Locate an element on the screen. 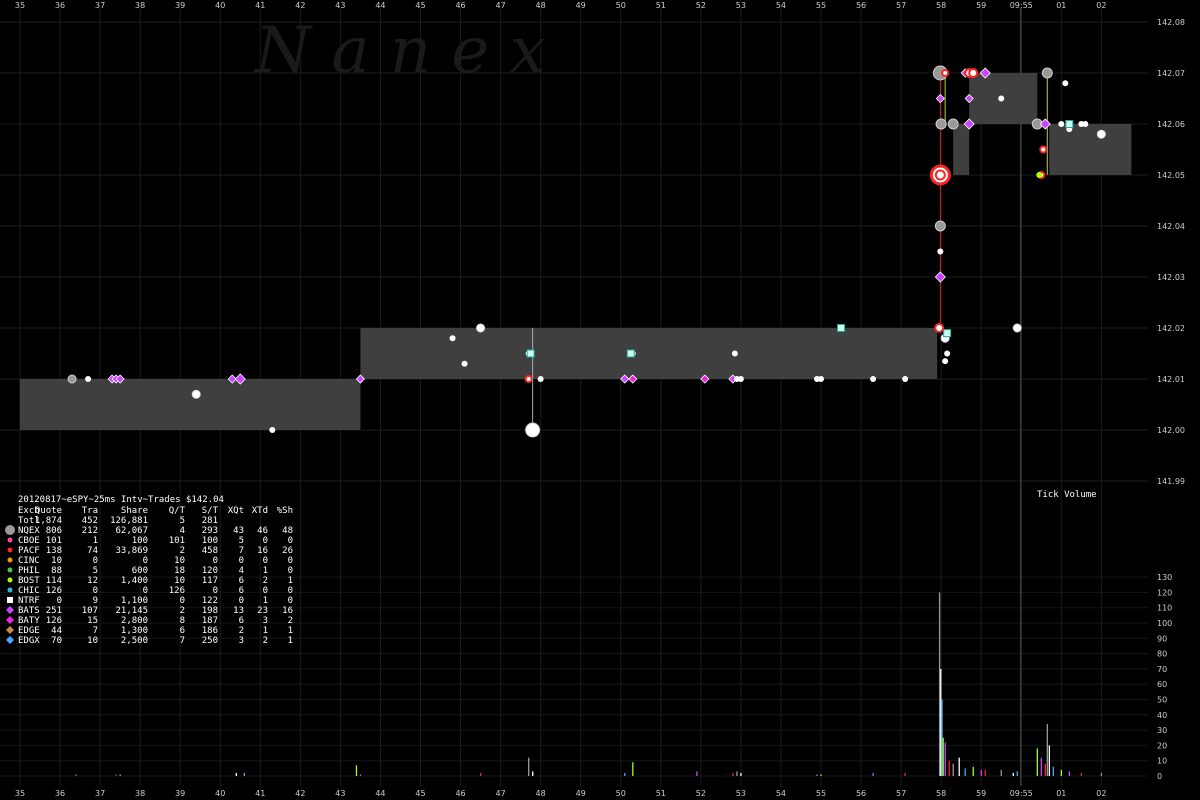  y-tick-volume: 60 is located at coordinates (1162, 684).